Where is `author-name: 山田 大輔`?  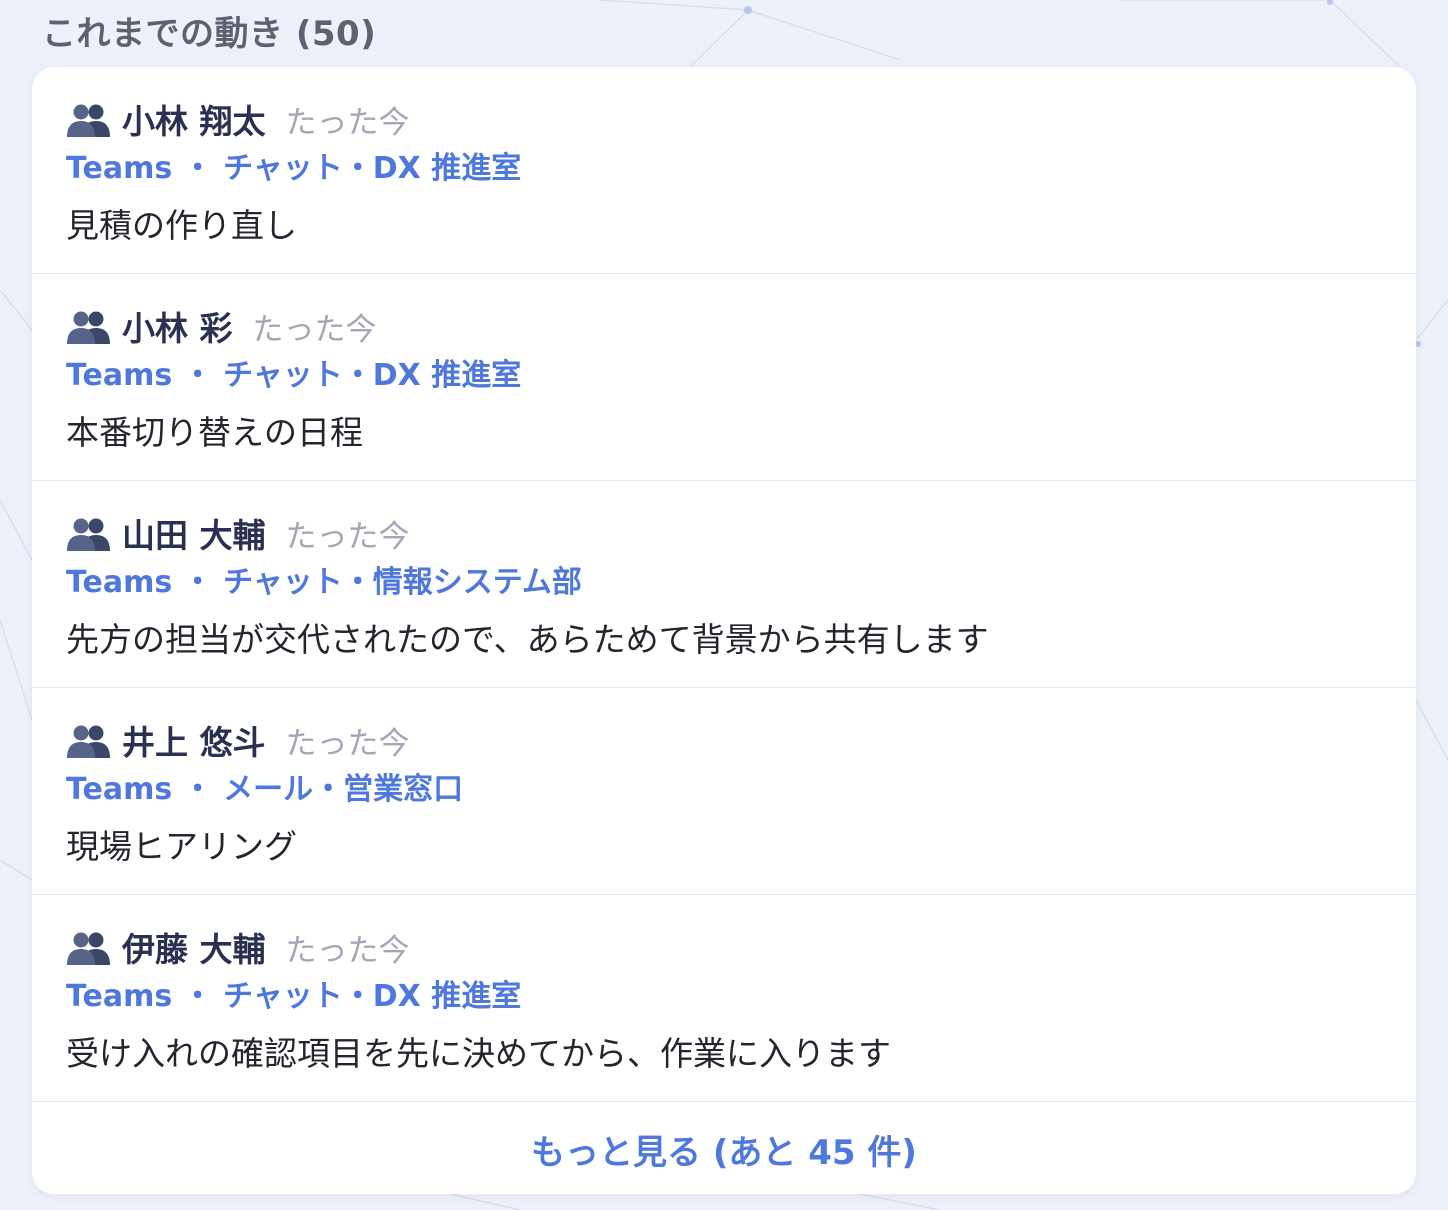 author-name: 山田 大輔 is located at coordinates (194, 535).